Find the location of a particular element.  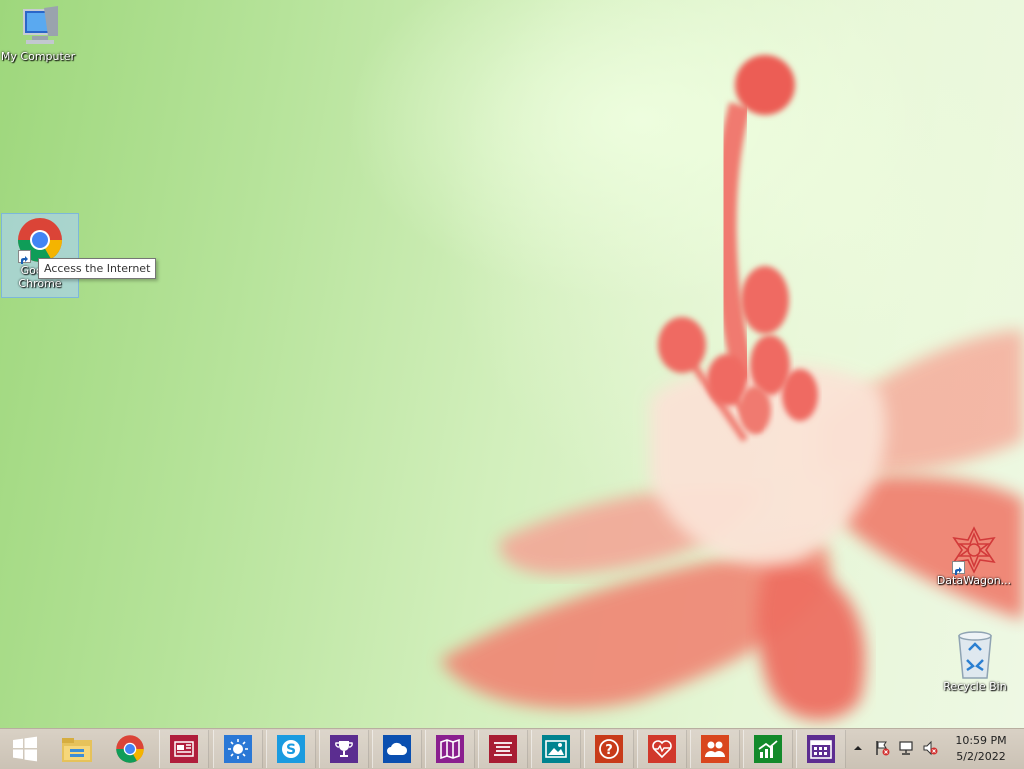

trophy-icon is located at coordinates (344, 749).